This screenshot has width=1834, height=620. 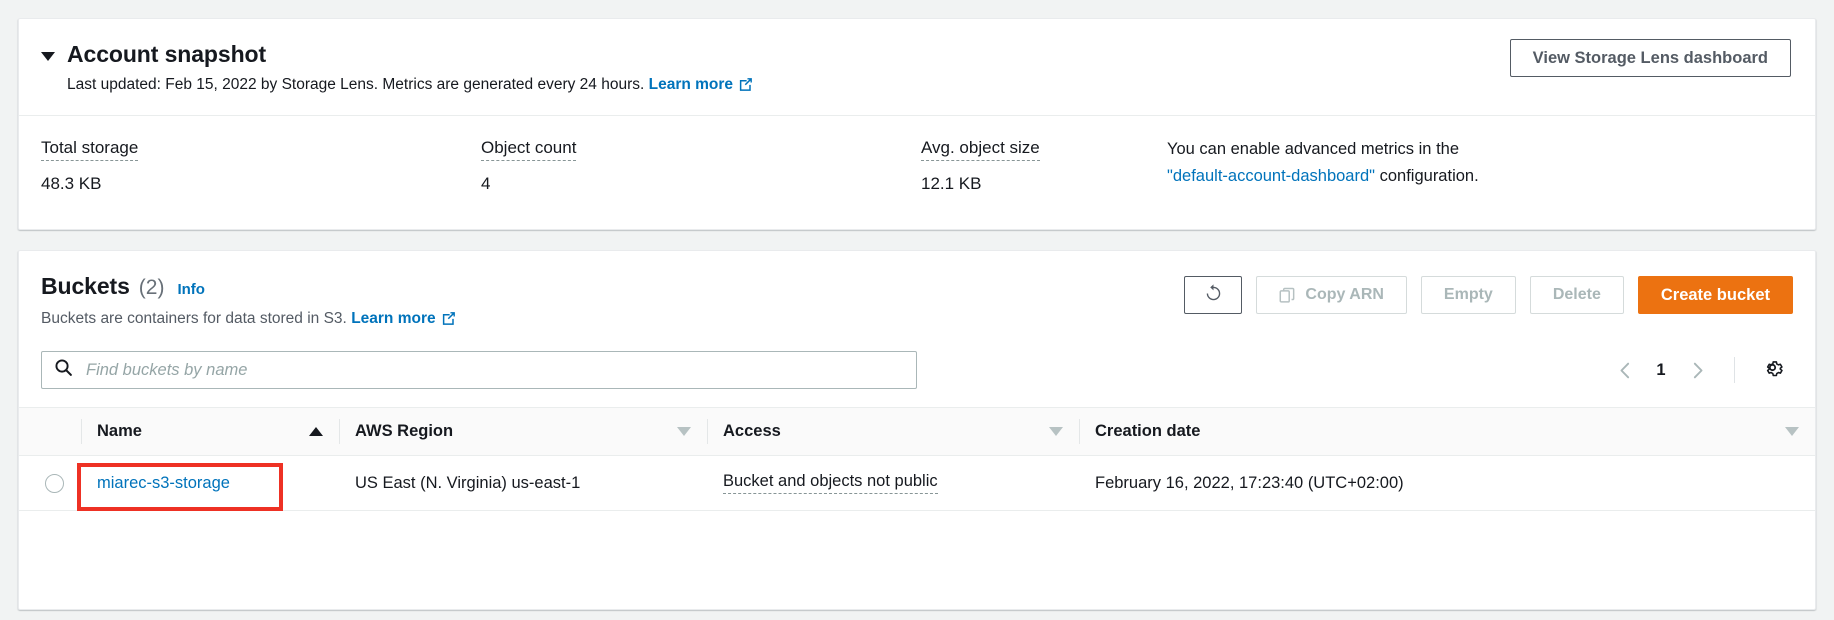 What do you see at coordinates (1447, 483) in the screenshot?
I see `row-creation-date-cell: February 16, 2022, 17:23:40 (UTC+02:00)` at bounding box center [1447, 483].